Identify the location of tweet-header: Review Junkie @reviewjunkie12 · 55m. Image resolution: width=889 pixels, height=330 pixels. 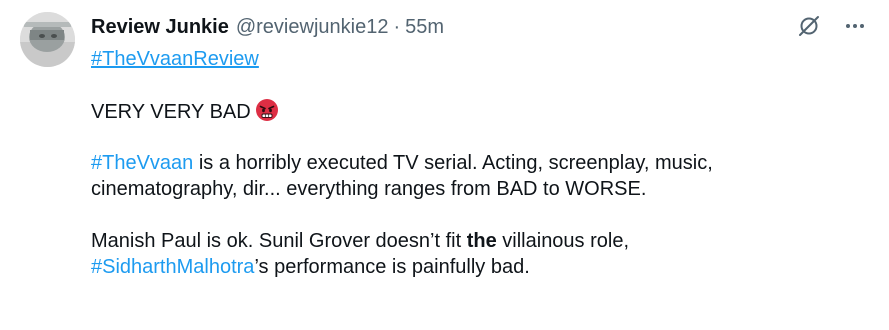
(267, 27).